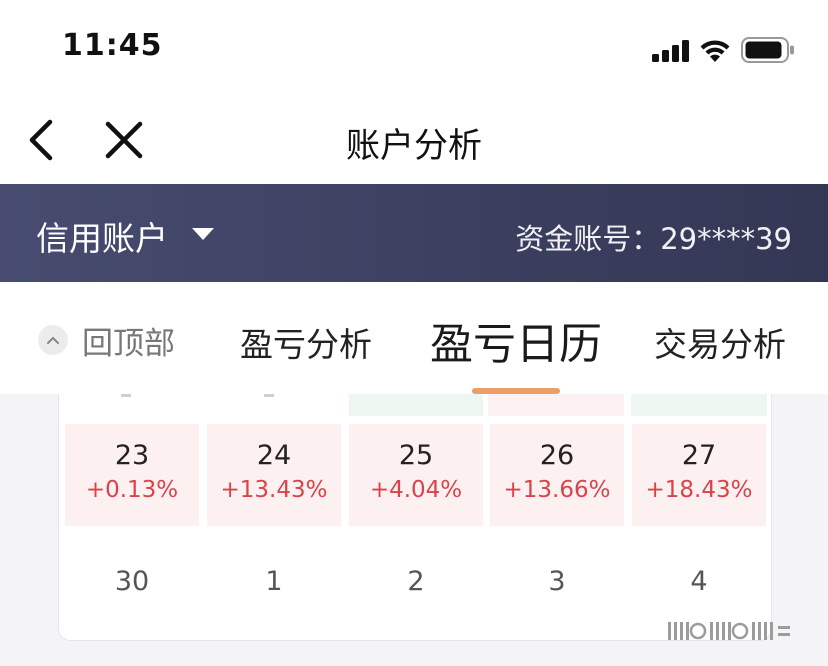 The height and width of the screenshot is (666, 828). I want to click on account-bar: 信用账户 资金账号：29****39, so click(414, 233).